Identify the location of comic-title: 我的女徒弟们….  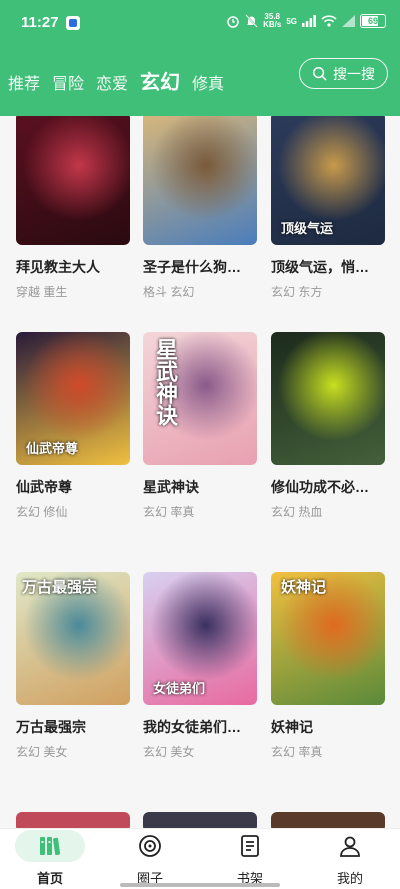
(200, 727).